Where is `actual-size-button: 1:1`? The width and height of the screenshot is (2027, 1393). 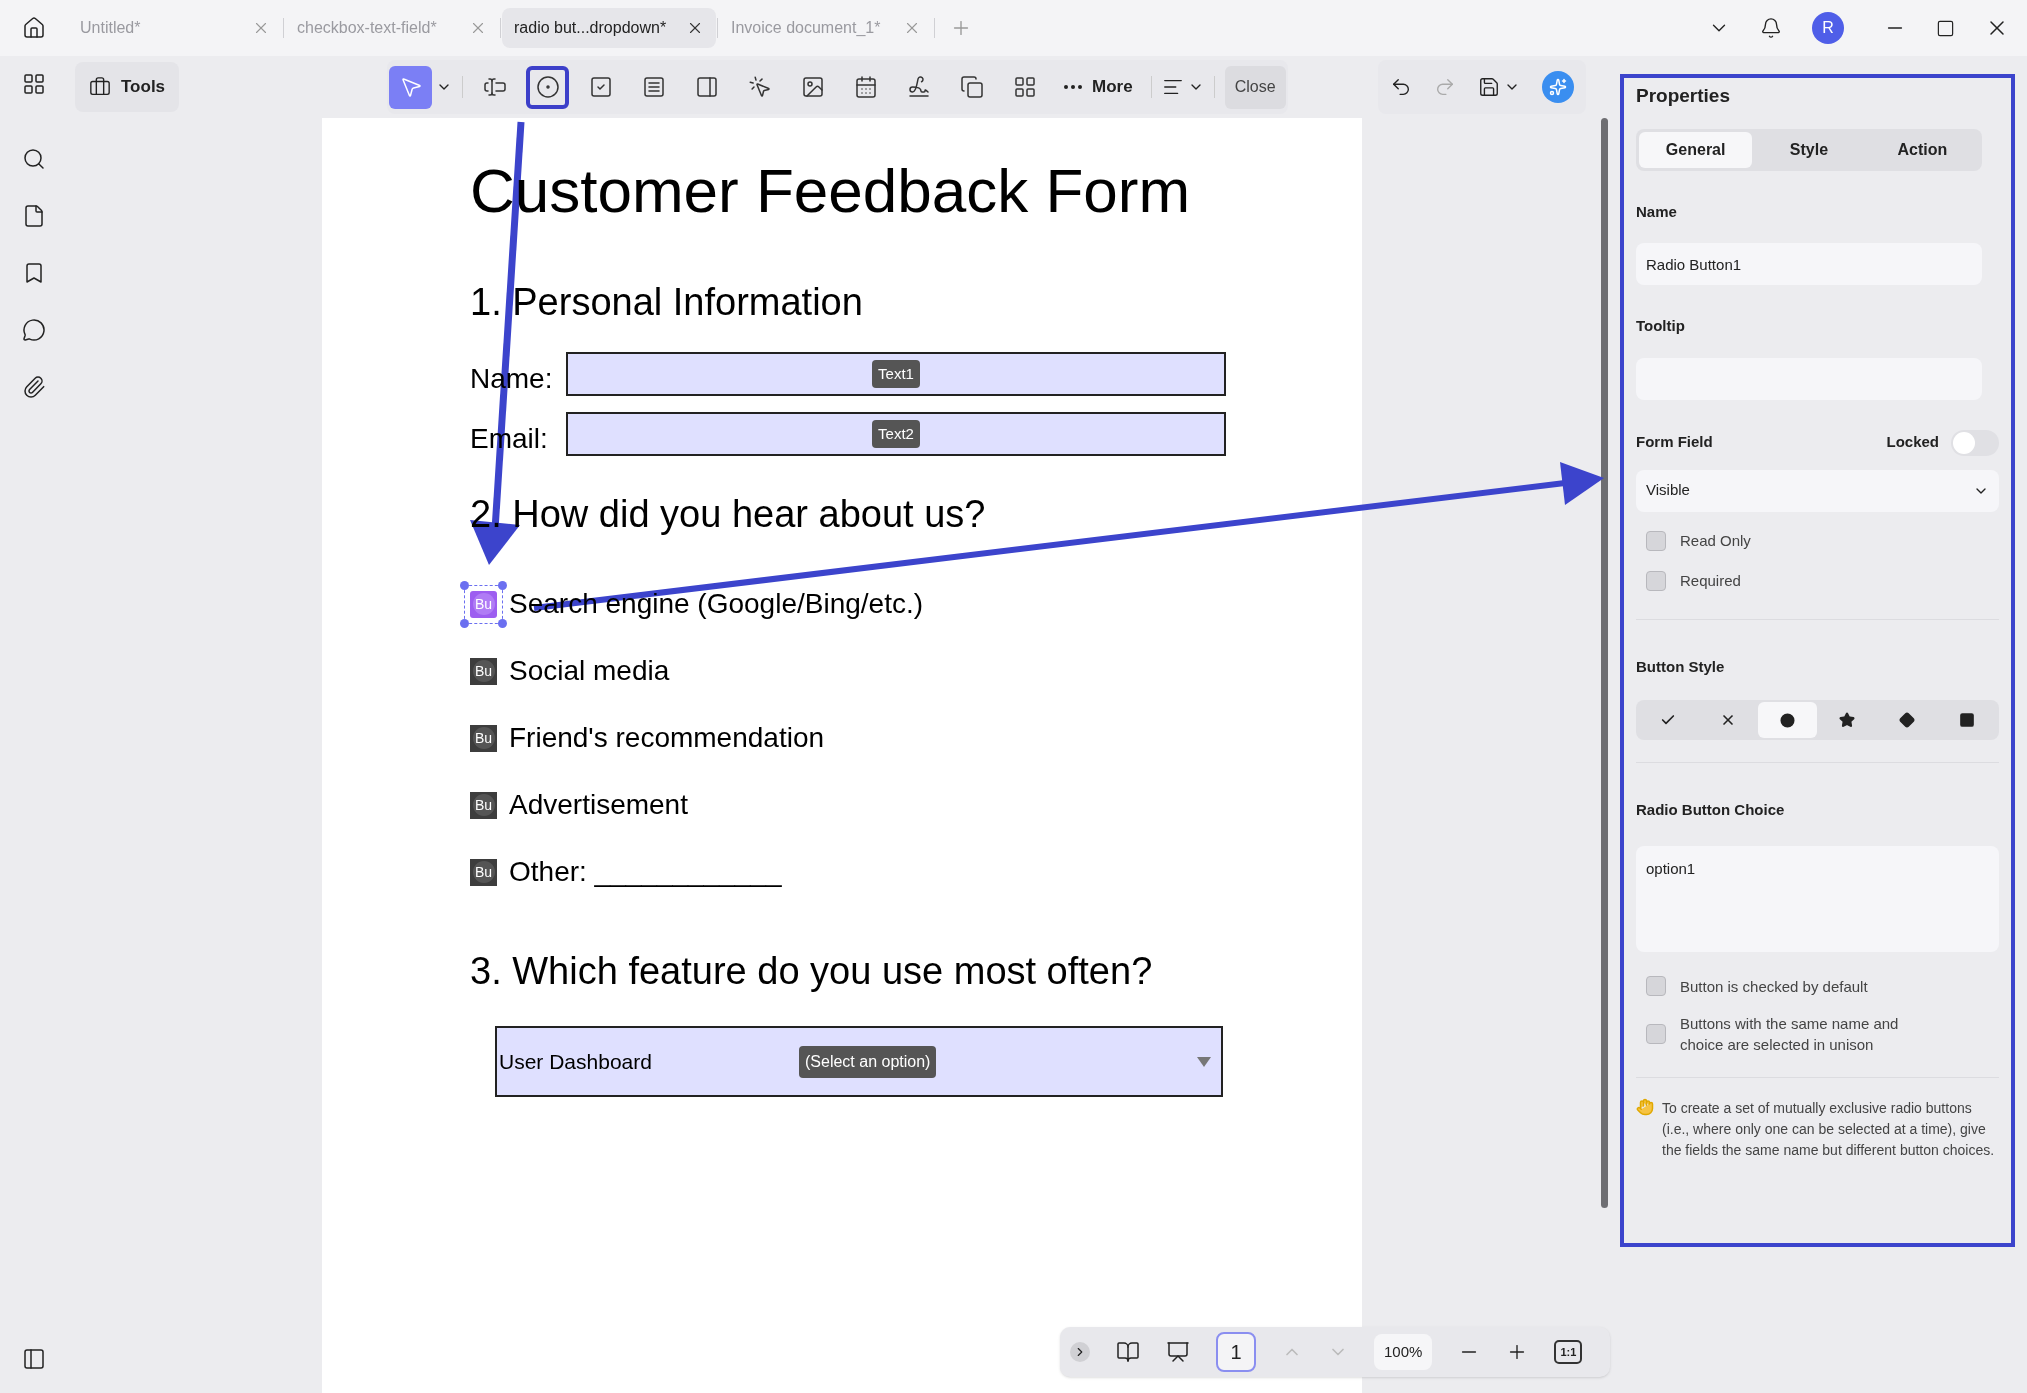
actual-size-button: 1:1 is located at coordinates (1568, 1352).